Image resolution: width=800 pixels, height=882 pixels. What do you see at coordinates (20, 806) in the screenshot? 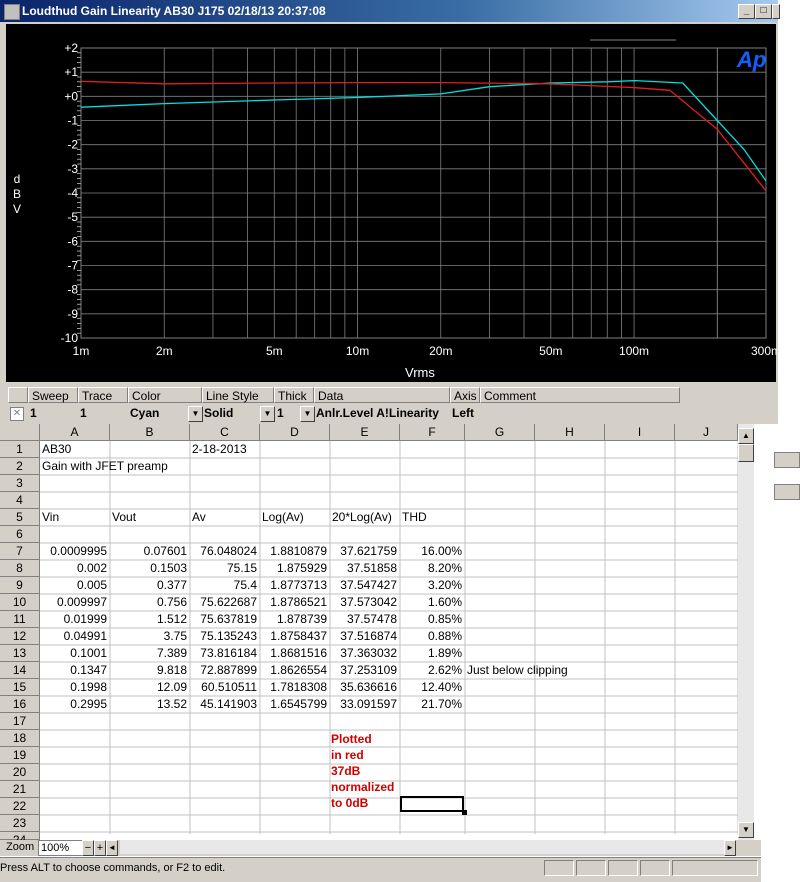
I see `row-header: 22` at bounding box center [20, 806].